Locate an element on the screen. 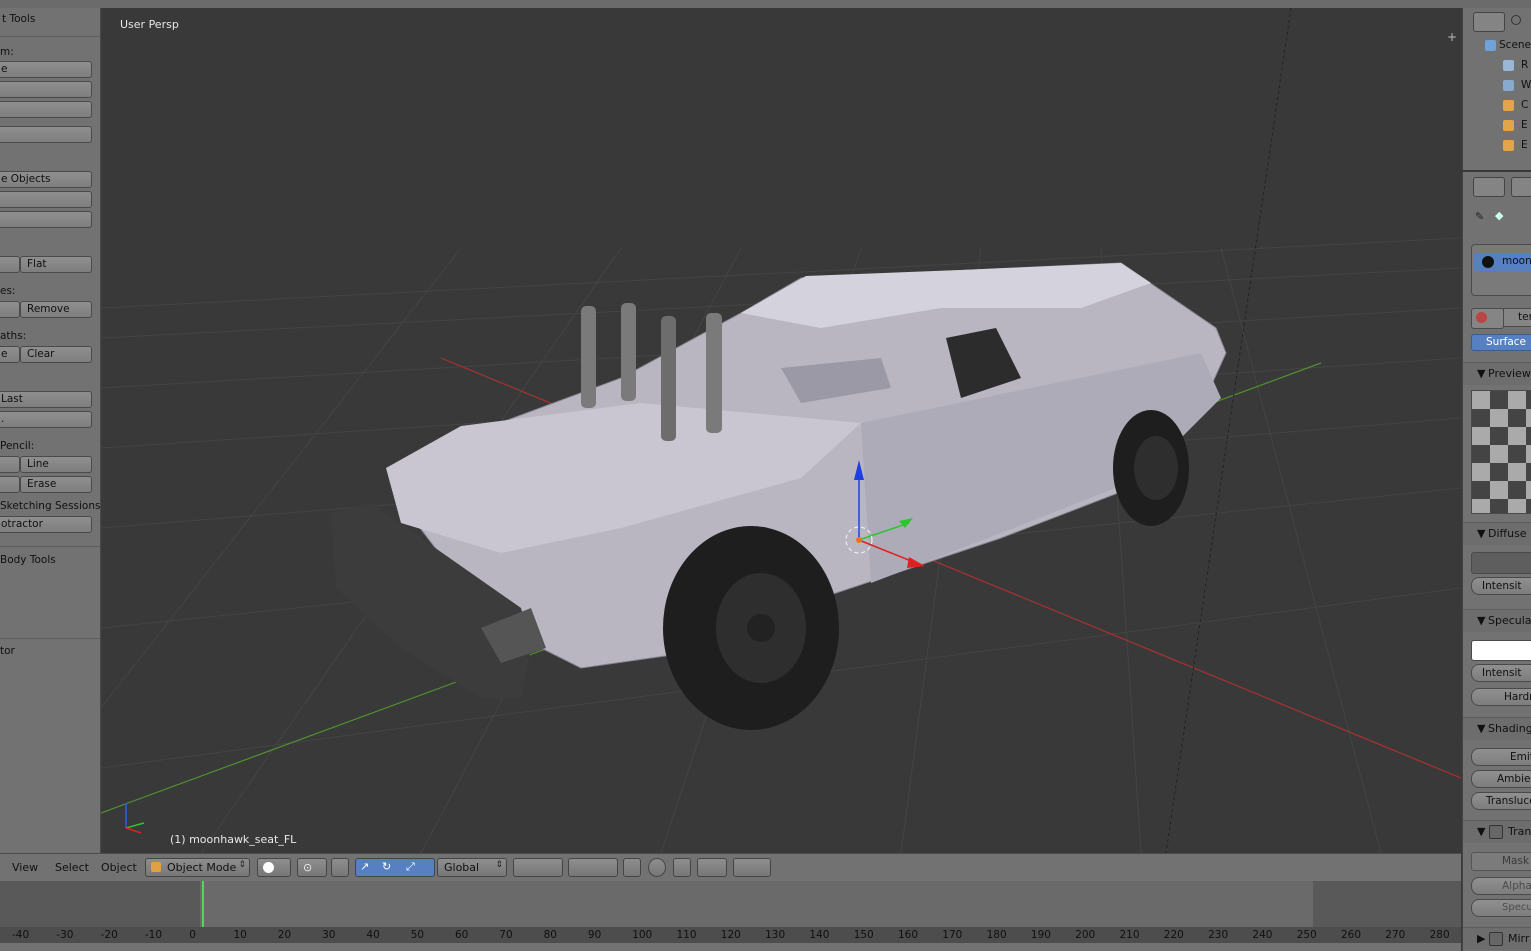 Image resolution: width=1531 pixels, height=951 pixels. tool-button: . is located at coordinates (46, 419).